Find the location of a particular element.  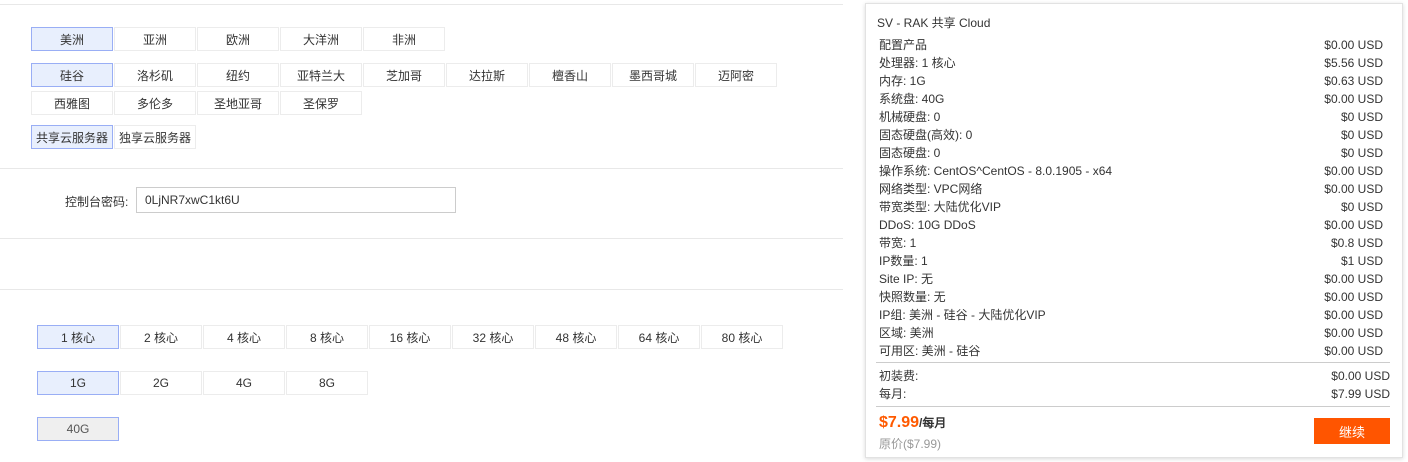

summary-item: 内存: 1G $0.63 USD is located at coordinates (1131, 81).